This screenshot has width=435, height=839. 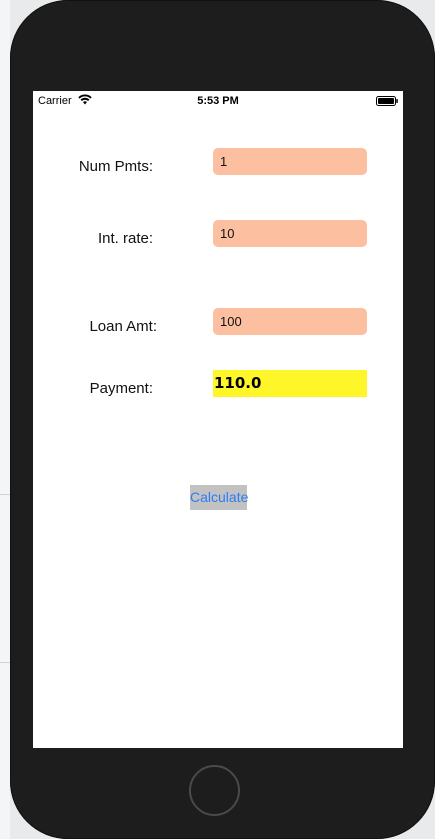 I want to click on int-rate-label: Int. rate:, so click(x=125, y=238).